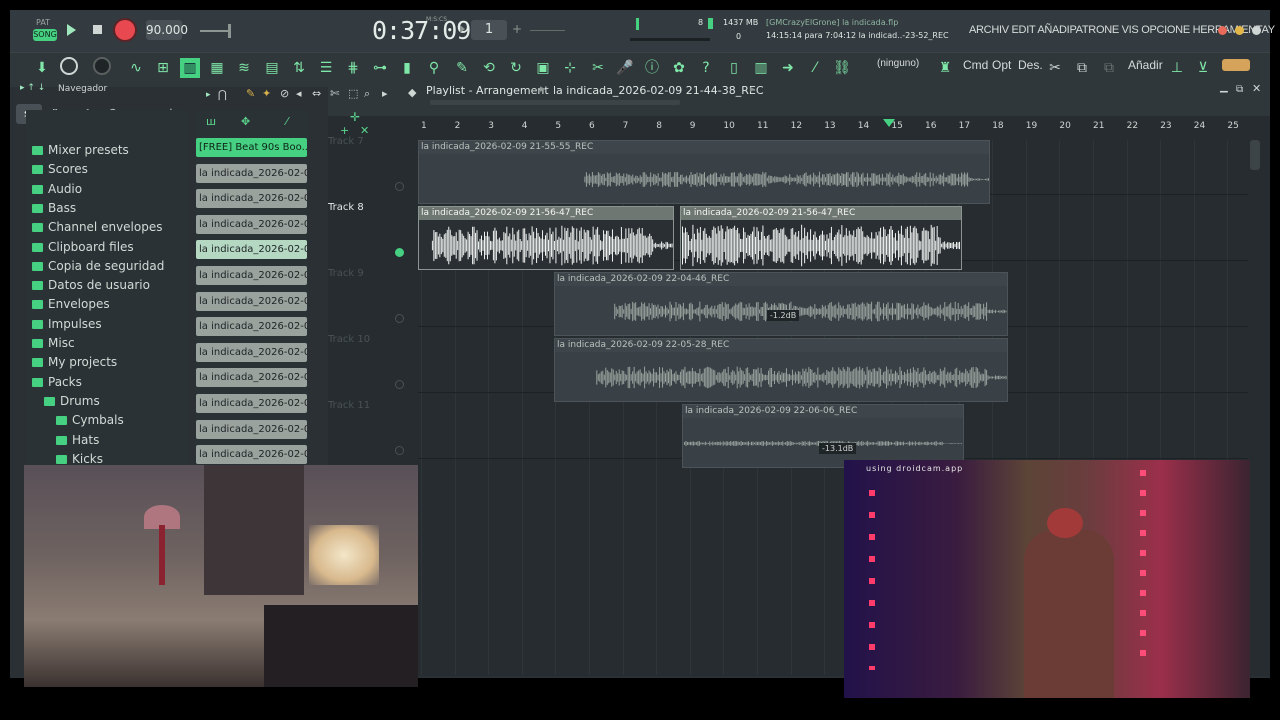 The height and width of the screenshot is (720, 1280). Describe the element at coordinates (316, 93) in the screenshot. I see `slip-tool-icon: ⇔` at that location.